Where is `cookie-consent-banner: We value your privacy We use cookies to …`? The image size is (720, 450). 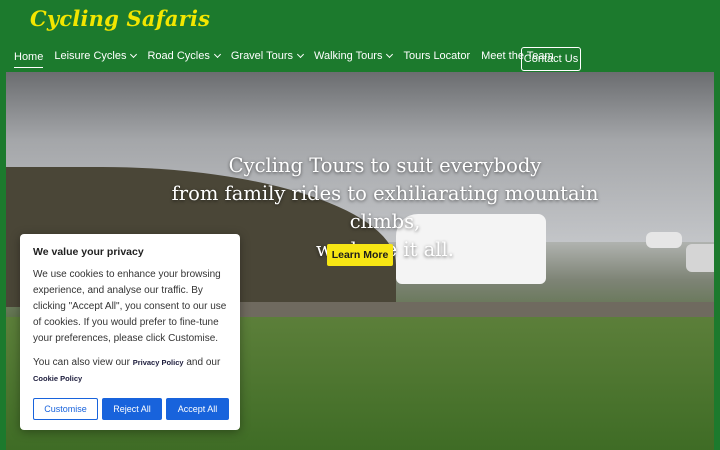 cookie-consent-banner: We value your privacy We use cookies to … is located at coordinates (130, 332).